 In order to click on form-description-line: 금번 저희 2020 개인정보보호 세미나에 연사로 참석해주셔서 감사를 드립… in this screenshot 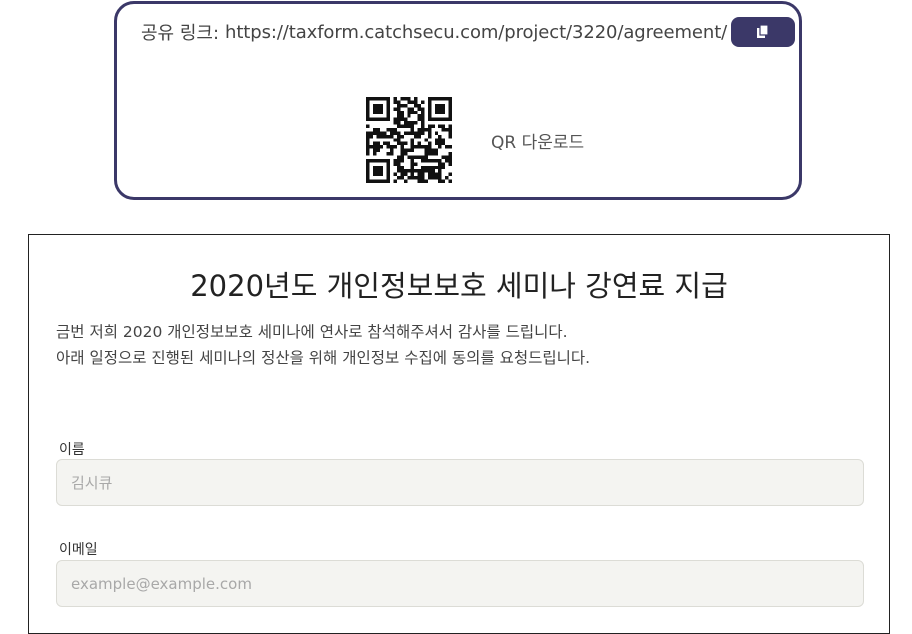, I will do `click(312, 332)`.